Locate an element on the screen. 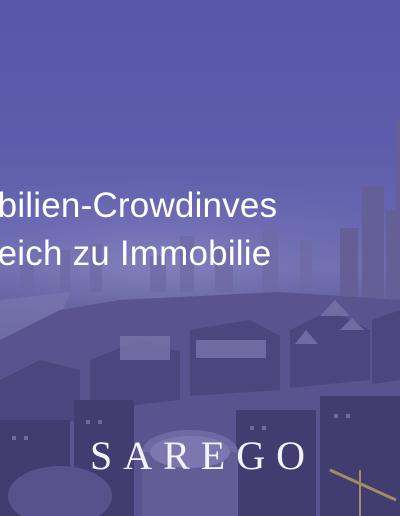 The image size is (400, 516). brand-logo: SAREGO is located at coordinates (200, 455).